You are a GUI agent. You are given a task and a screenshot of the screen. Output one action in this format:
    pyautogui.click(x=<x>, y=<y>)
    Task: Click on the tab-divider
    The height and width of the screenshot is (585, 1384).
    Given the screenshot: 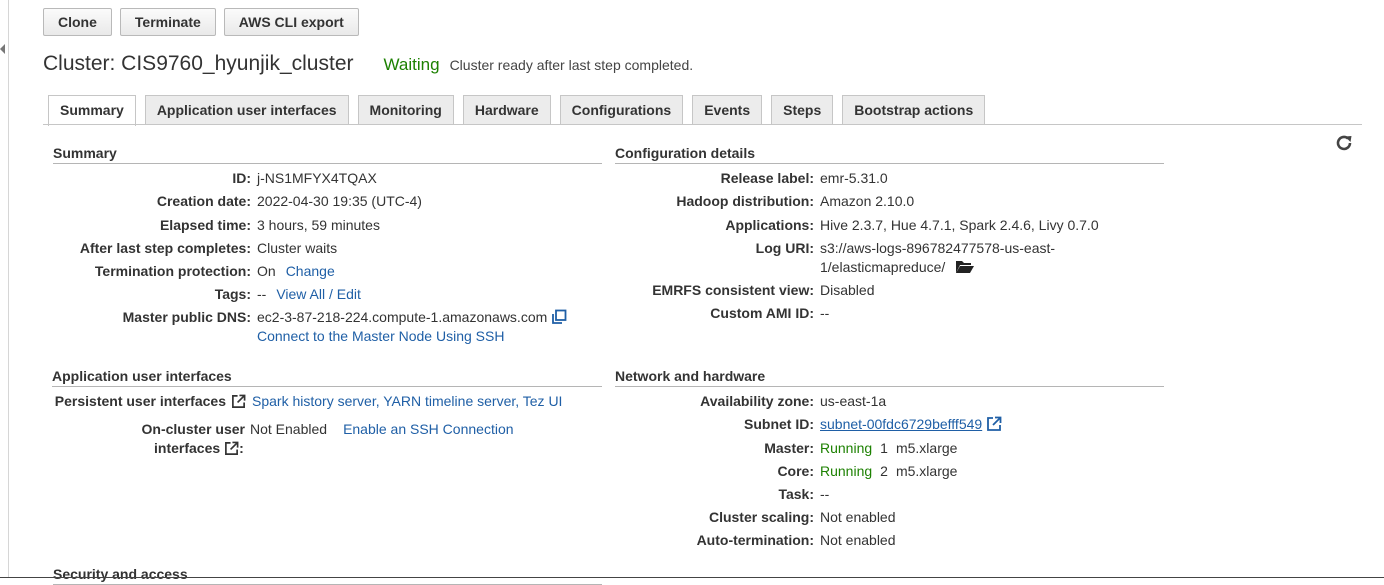 What is the action you would take?
    pyautogui.click(x=702, y=124)
    